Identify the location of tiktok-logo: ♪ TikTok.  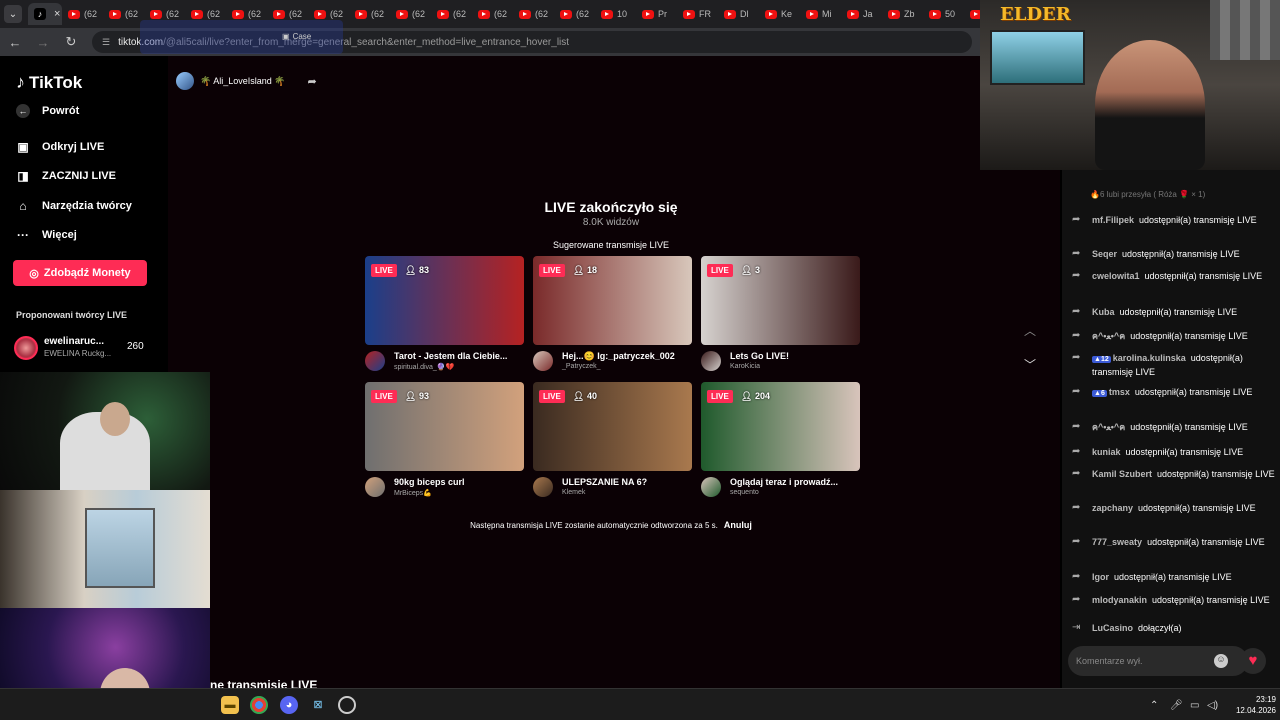
(49, 82).